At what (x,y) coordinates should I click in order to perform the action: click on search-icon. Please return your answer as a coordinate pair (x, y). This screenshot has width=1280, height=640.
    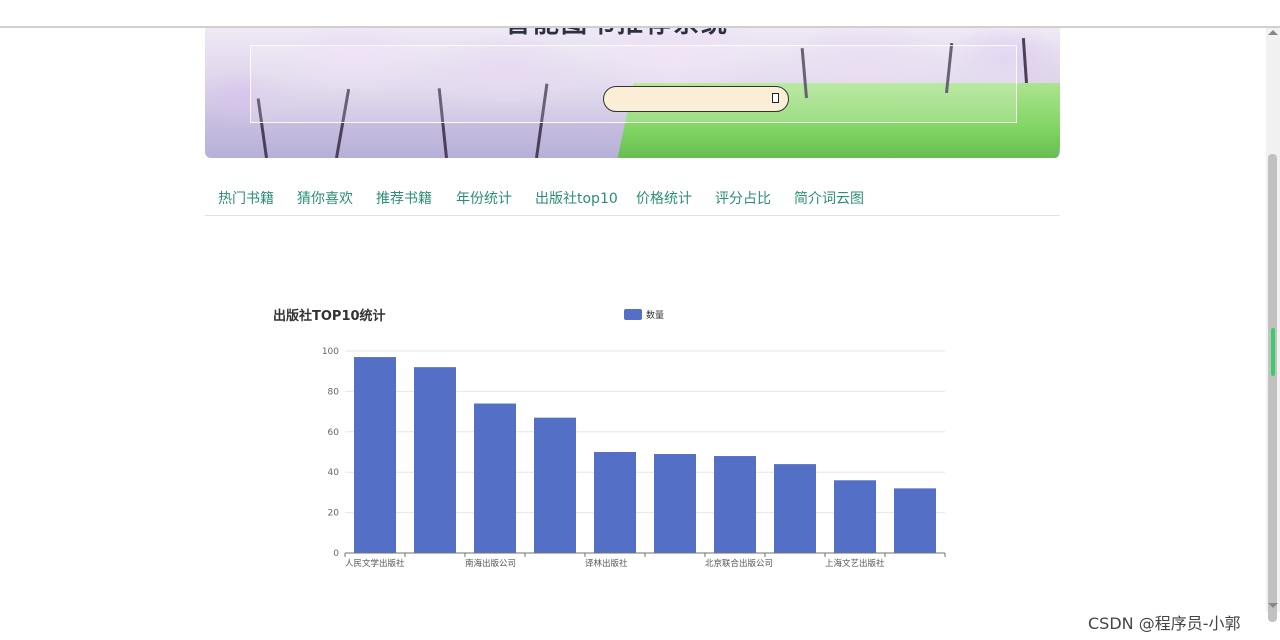
    Looking at the image, I should click on (775, 98).